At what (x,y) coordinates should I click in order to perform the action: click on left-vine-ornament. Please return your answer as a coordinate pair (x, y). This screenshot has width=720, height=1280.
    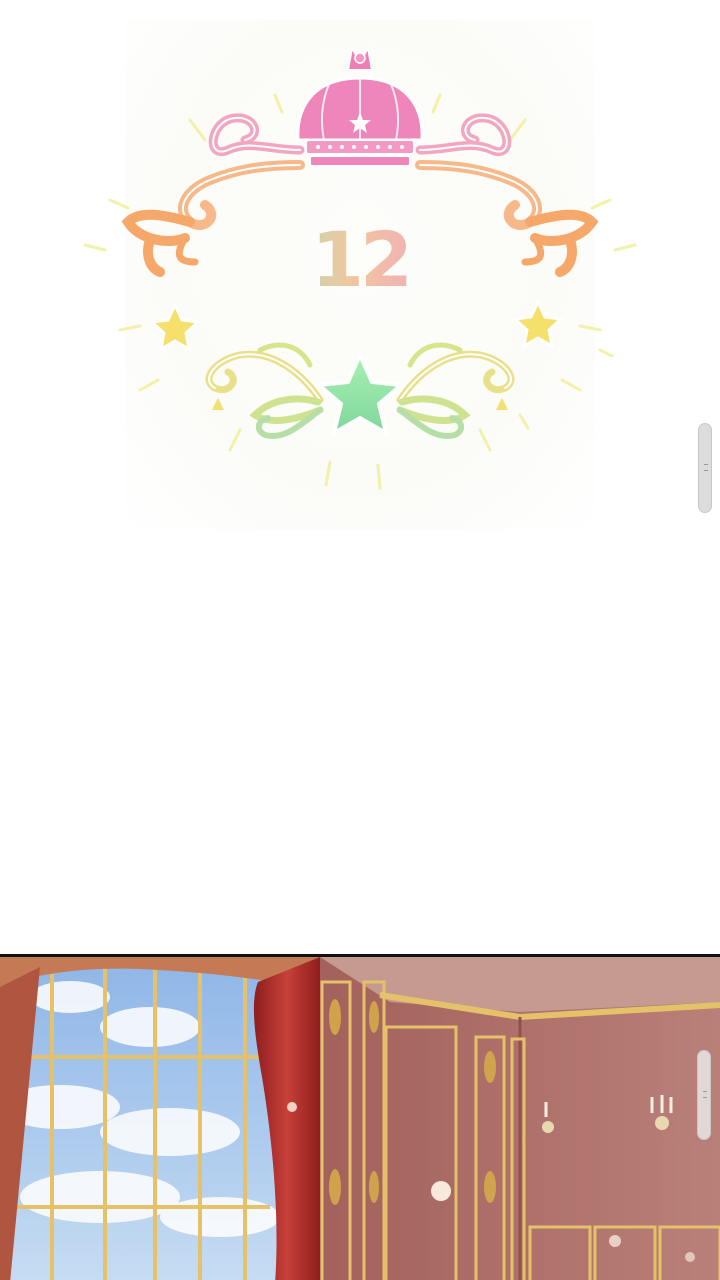
    Looking at the image, I should click on (264, 390).